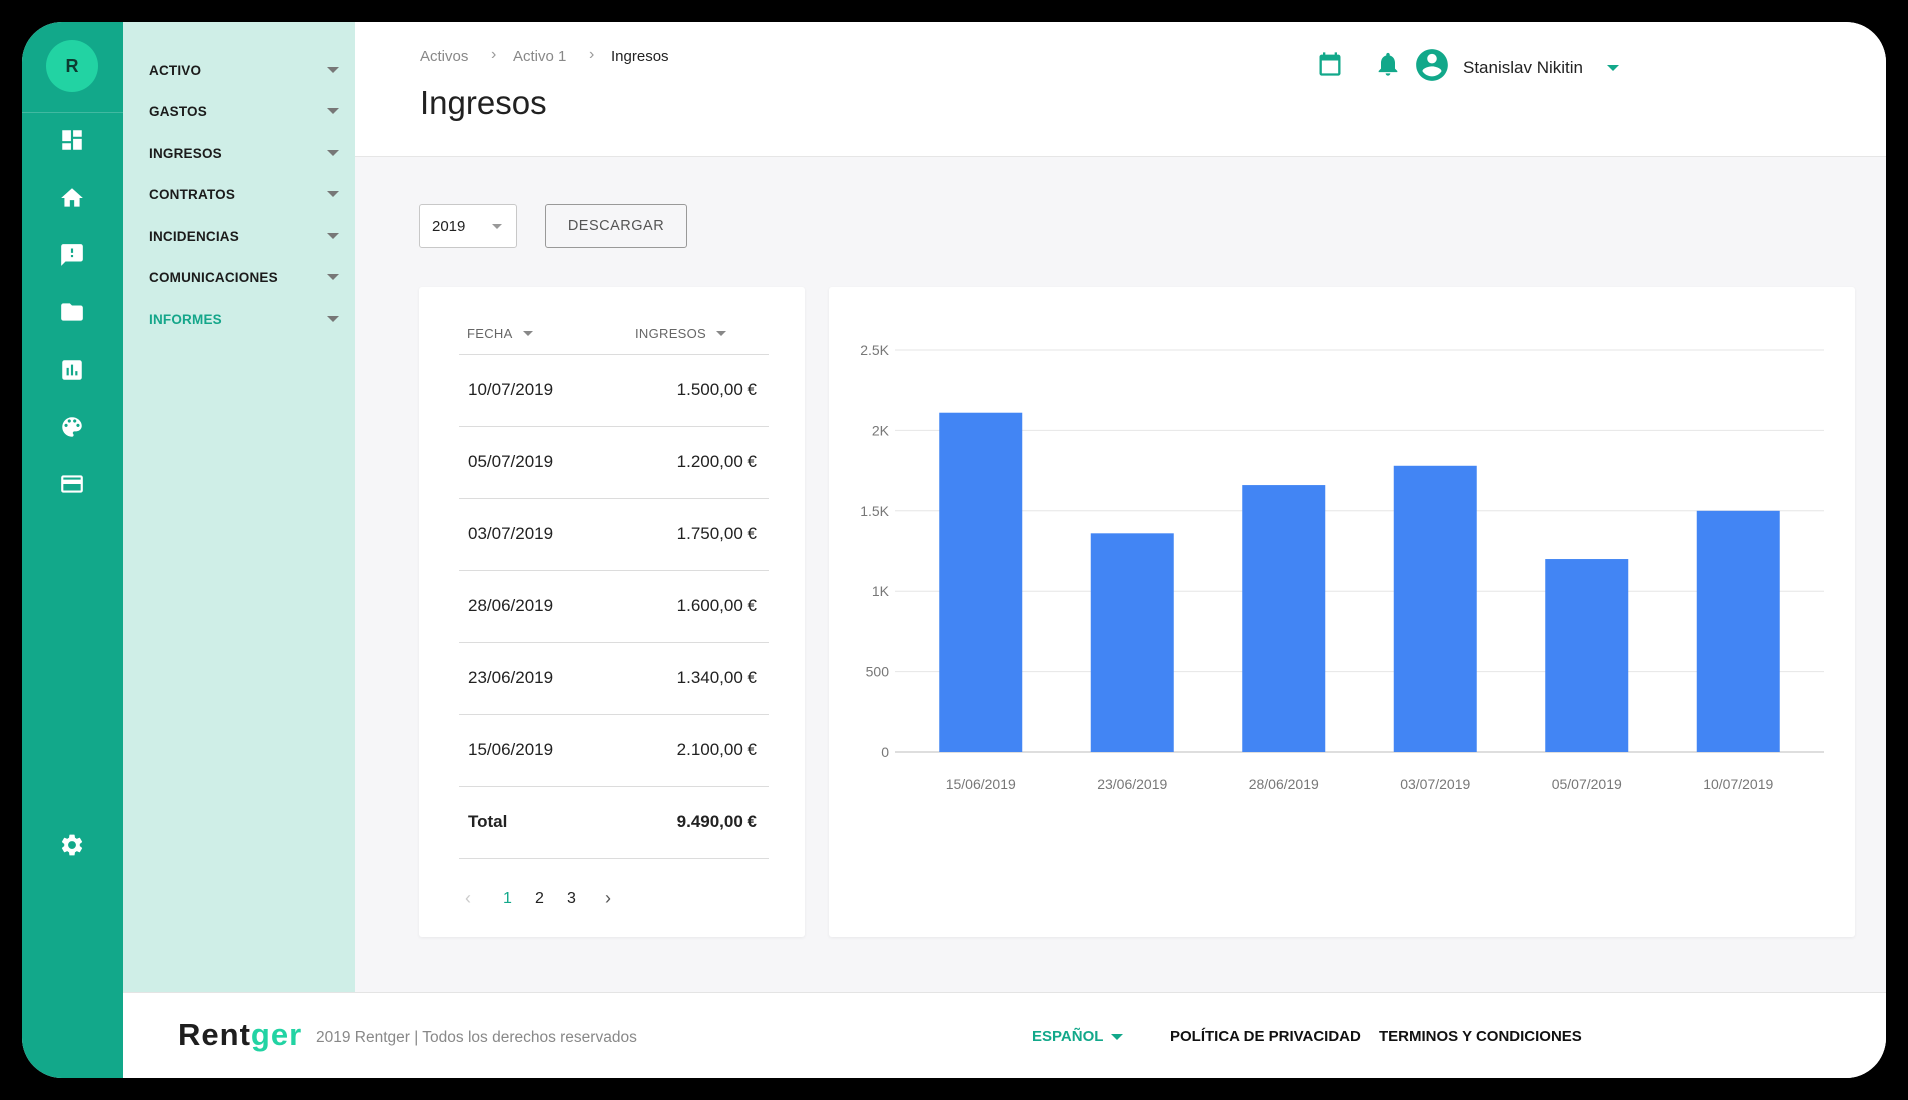 The image size is (1908, 1100). Describe the element at coordinates (511, 533) in the screenshot. I see `row-date: 03/07/2019` at that location.